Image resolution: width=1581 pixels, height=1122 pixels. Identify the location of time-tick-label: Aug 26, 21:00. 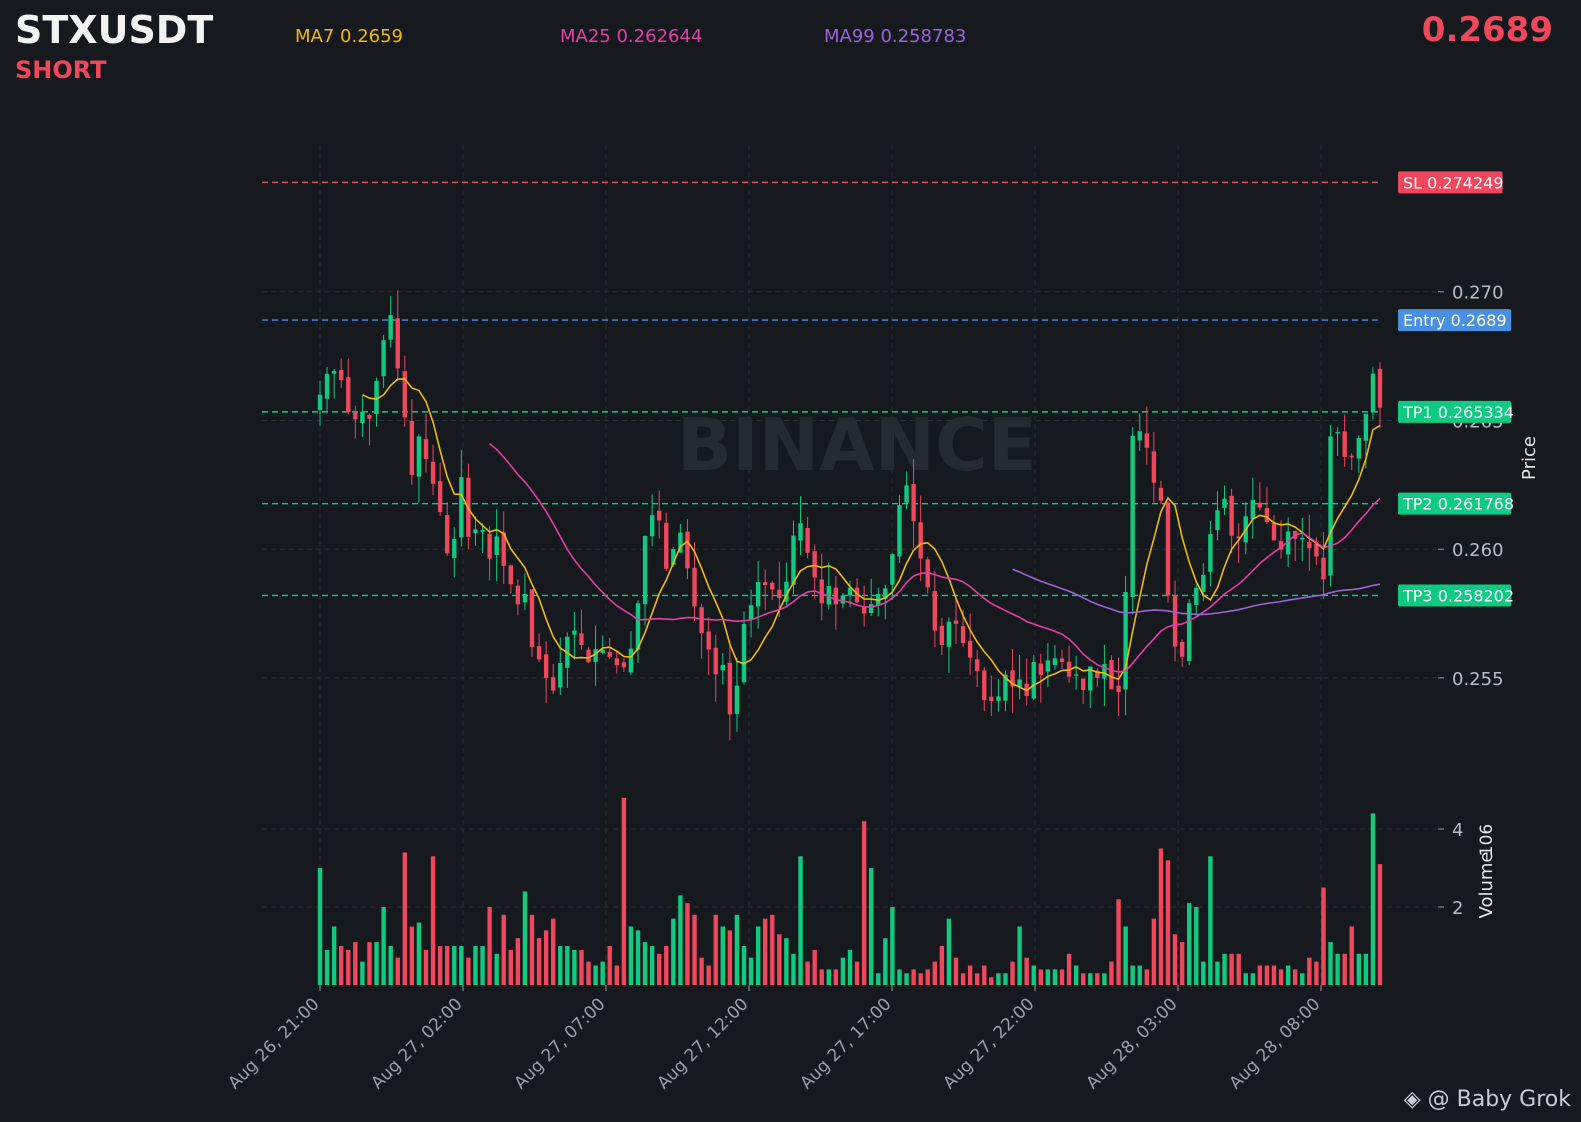
(274, 1043).